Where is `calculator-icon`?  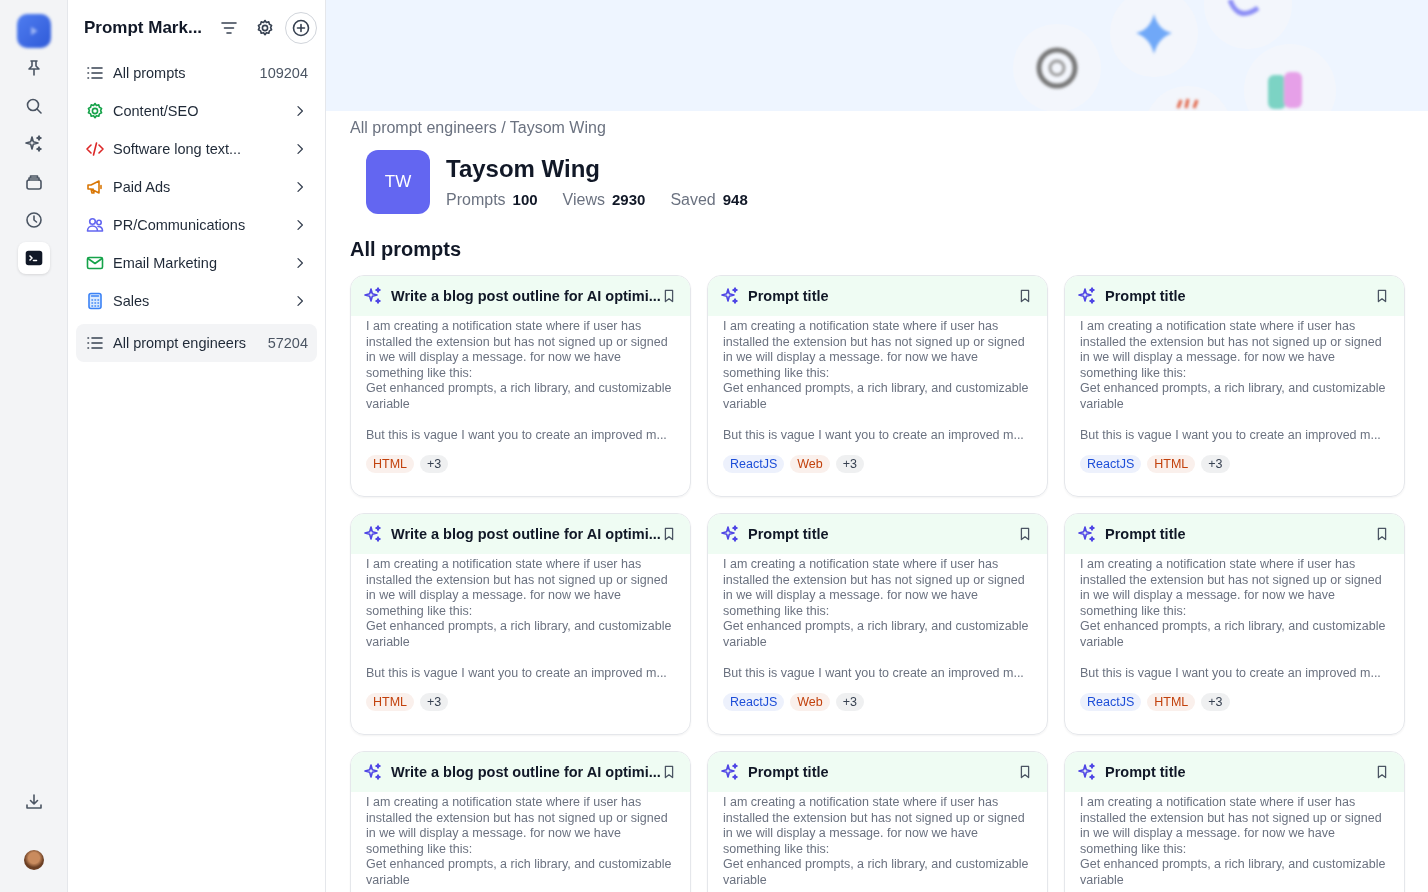 calculator-icon is located at coordinates (95, 301).